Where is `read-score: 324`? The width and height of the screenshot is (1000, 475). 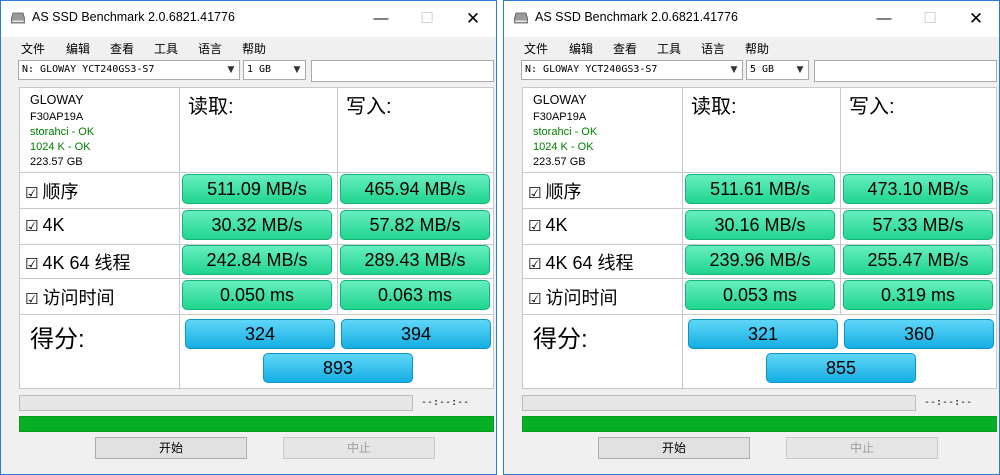
read-score: 324 is located at coordinates (260, 334).